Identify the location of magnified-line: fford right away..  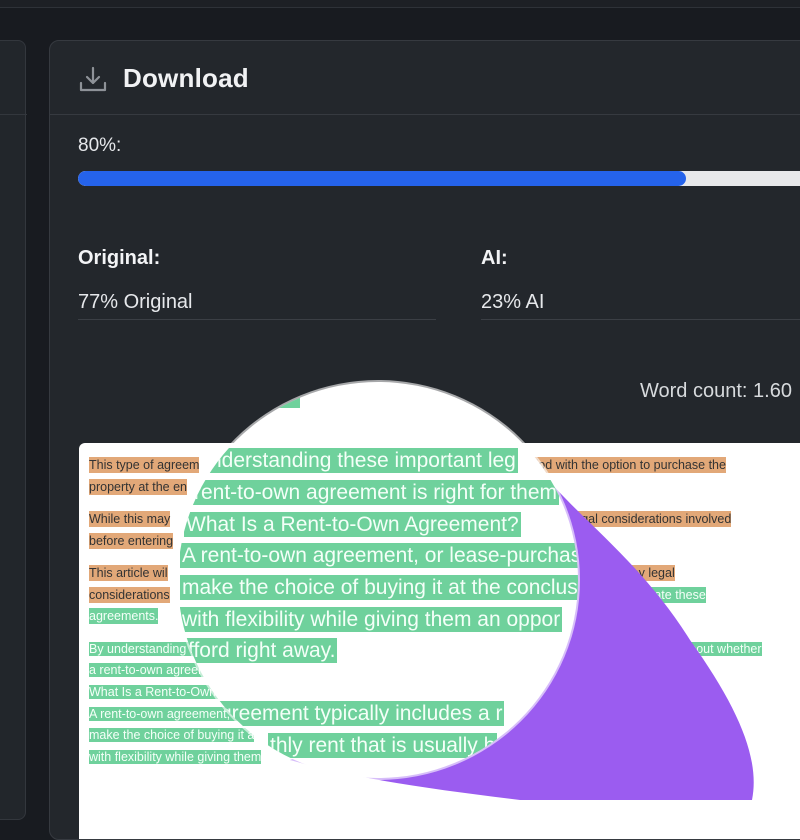
(262, 651).